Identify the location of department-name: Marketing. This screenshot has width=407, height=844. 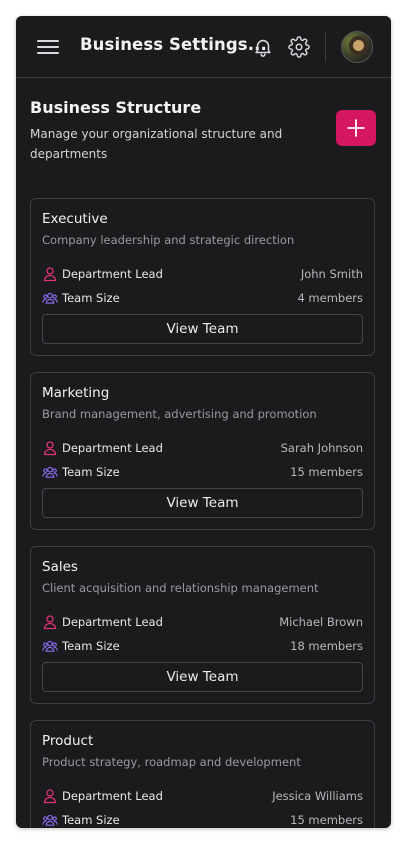
(76, 393).